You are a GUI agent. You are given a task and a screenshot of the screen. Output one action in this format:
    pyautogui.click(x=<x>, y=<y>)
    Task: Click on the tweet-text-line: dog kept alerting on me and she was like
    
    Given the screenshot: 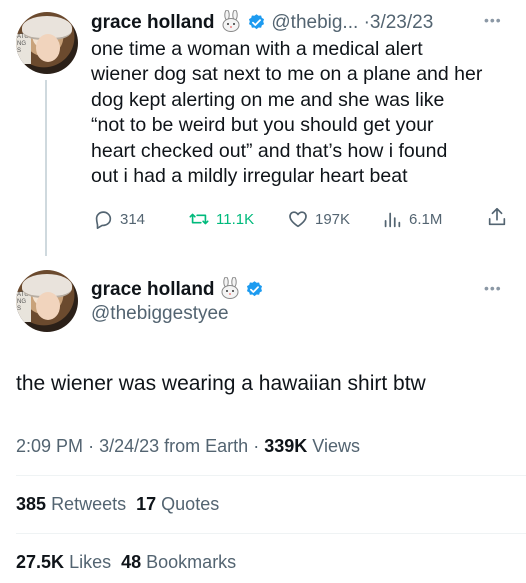 What is the action you would take?
    pyautogui.click(x=268, y=99)
    